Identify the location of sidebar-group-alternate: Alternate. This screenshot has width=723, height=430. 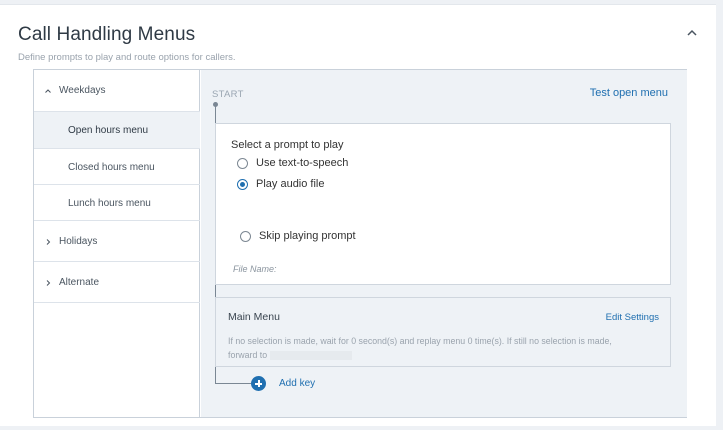
(117, 282).